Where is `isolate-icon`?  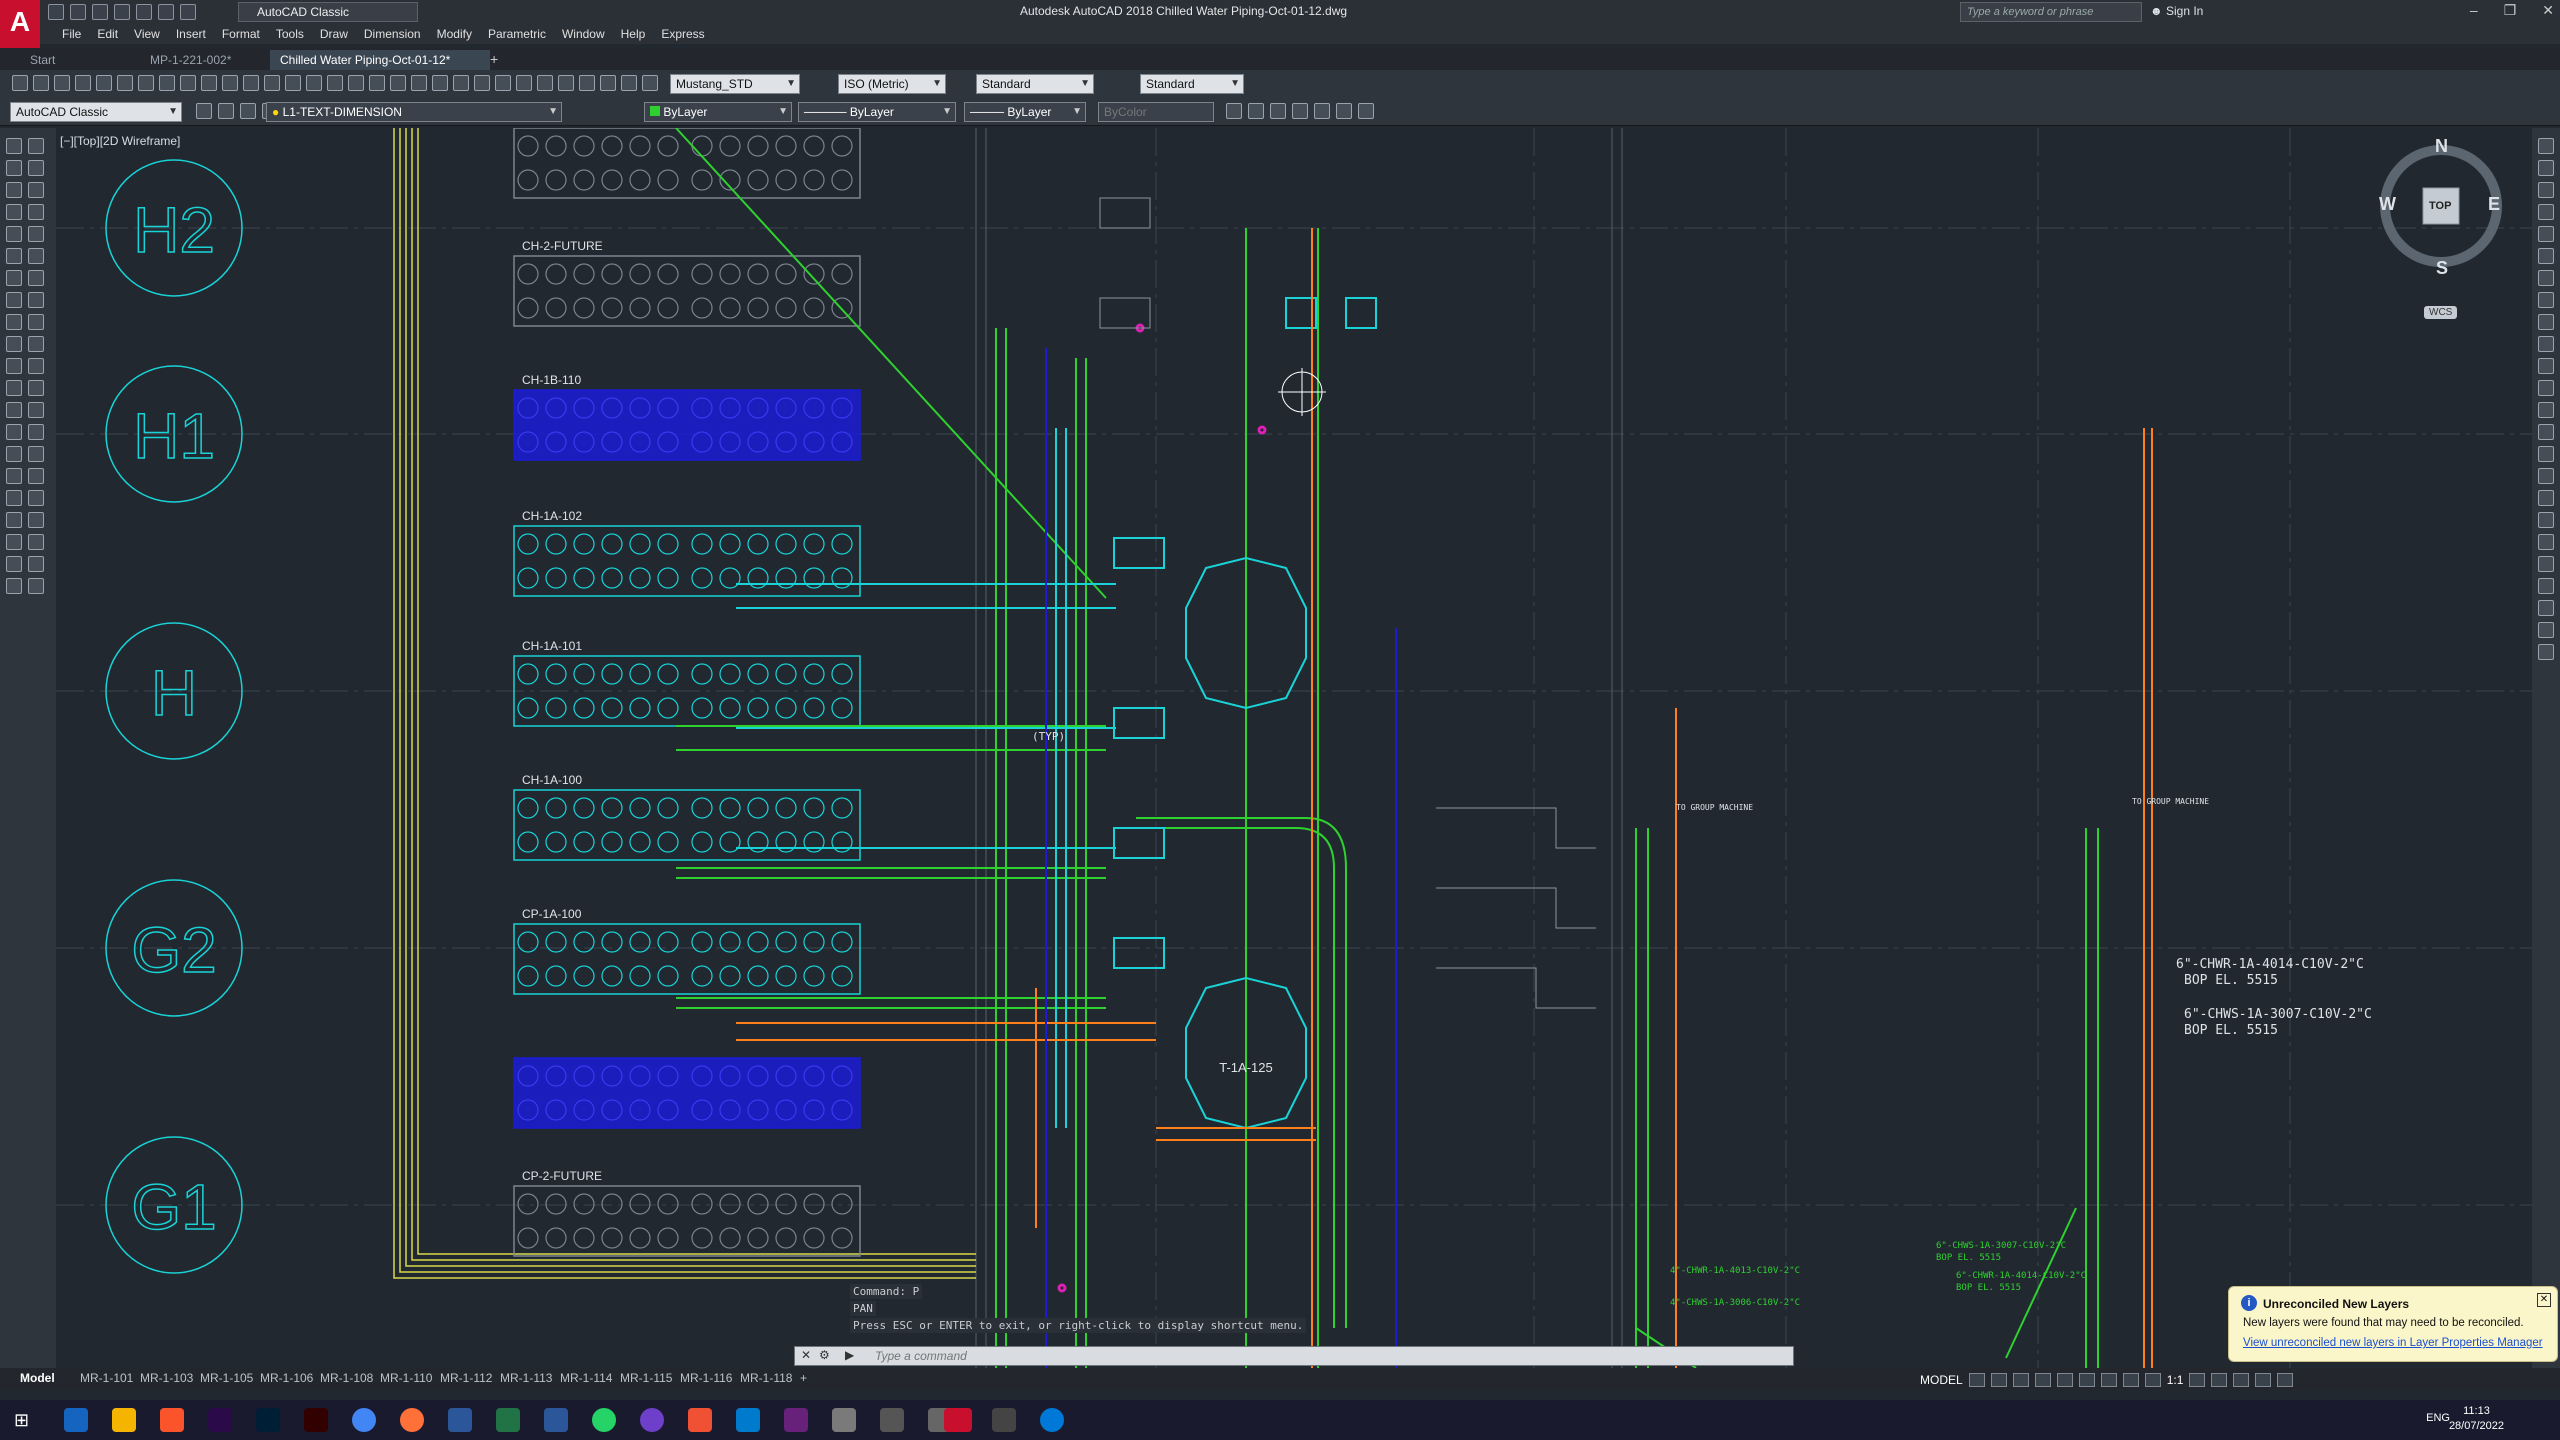 isolate-icon is located at coordinates (2219, 1380).